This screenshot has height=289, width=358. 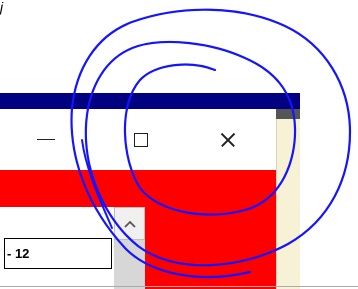 I want to click on minimize-icon, so click(x=46, y=139).